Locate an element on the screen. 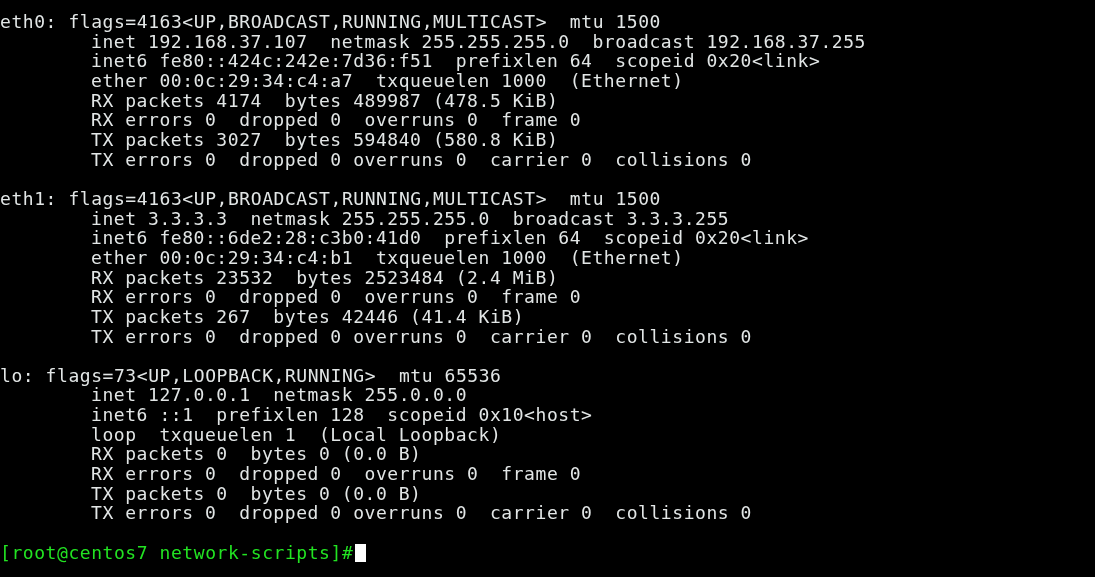 Image resolution: width=1095 pixels, height=577 pixels. output-line: inet6 fe80::424c:242e:7d36:f51 prefixlen 64 scopeid 0x20<link> is located at coordinates (456, 61).